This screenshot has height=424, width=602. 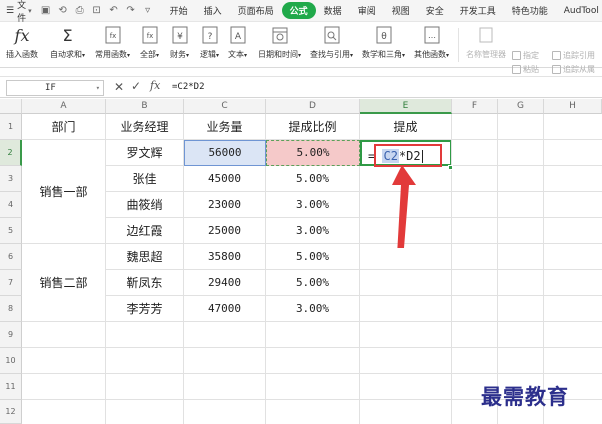 What do you see at coordinates (136, 86) in the screenshot?
I see `confirm-icon: ✓` at bounding box center [136, 86].